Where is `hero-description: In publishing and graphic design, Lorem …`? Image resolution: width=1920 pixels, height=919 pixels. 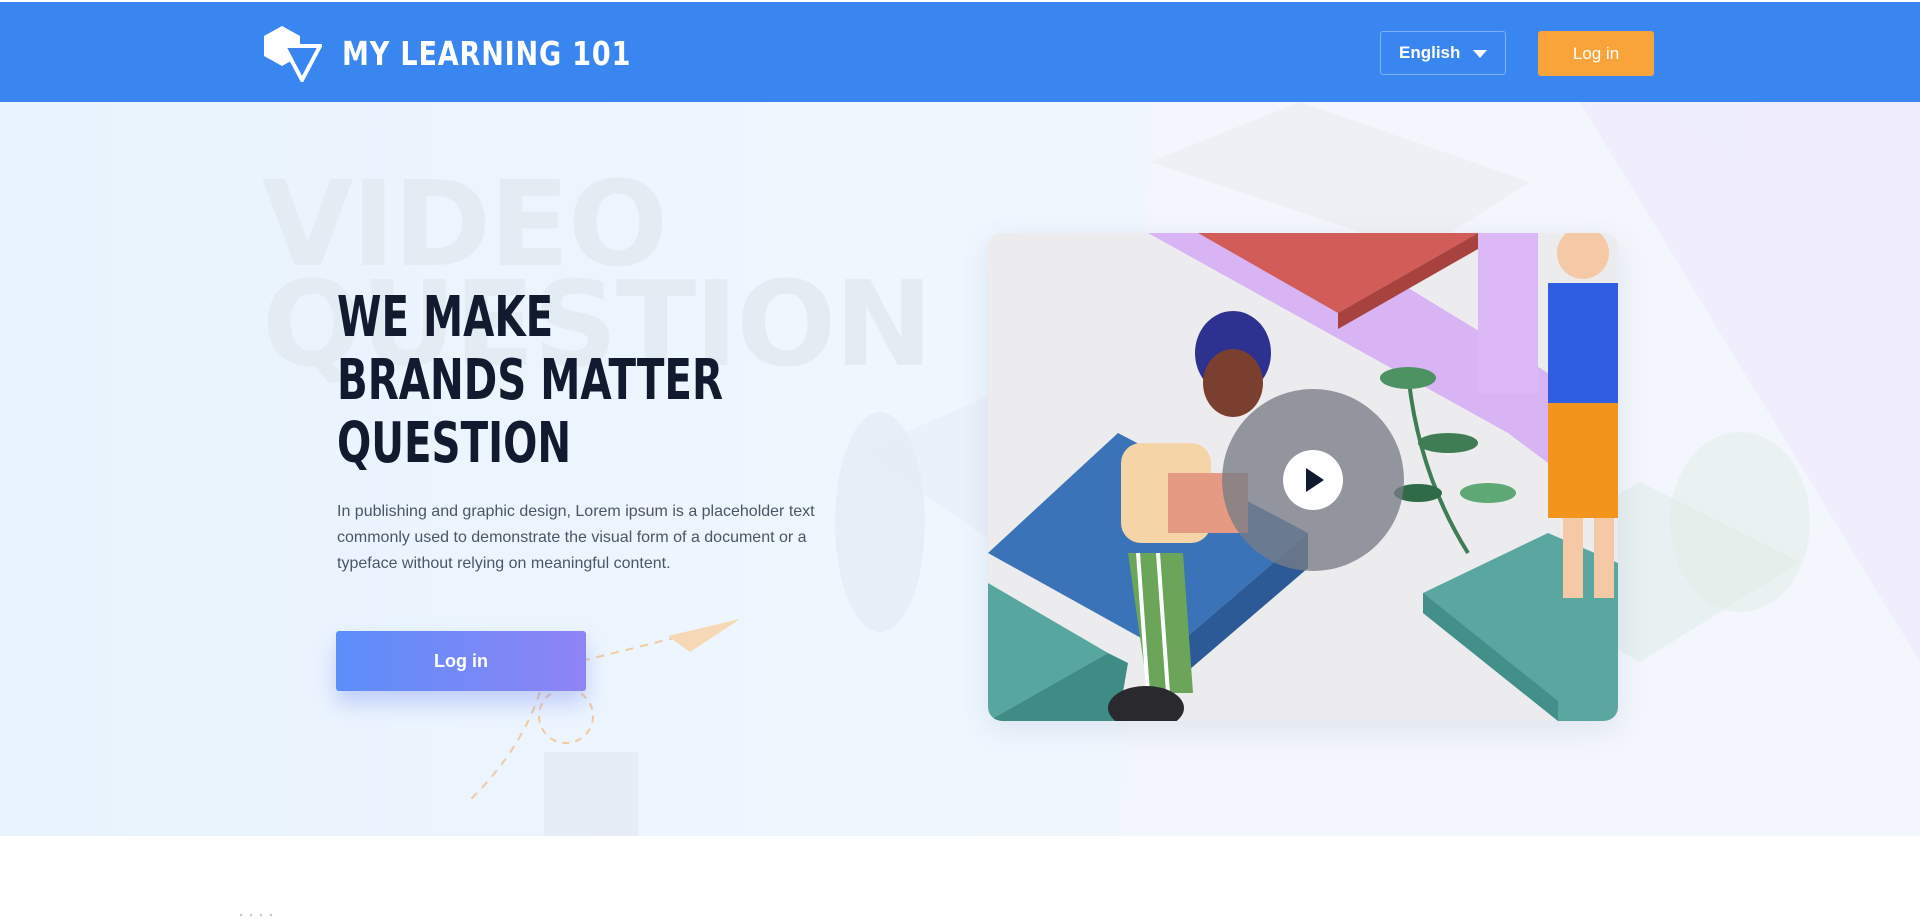 hero-description: In publishing and graphic design, Lorem … is located at coordinates (576, 537).